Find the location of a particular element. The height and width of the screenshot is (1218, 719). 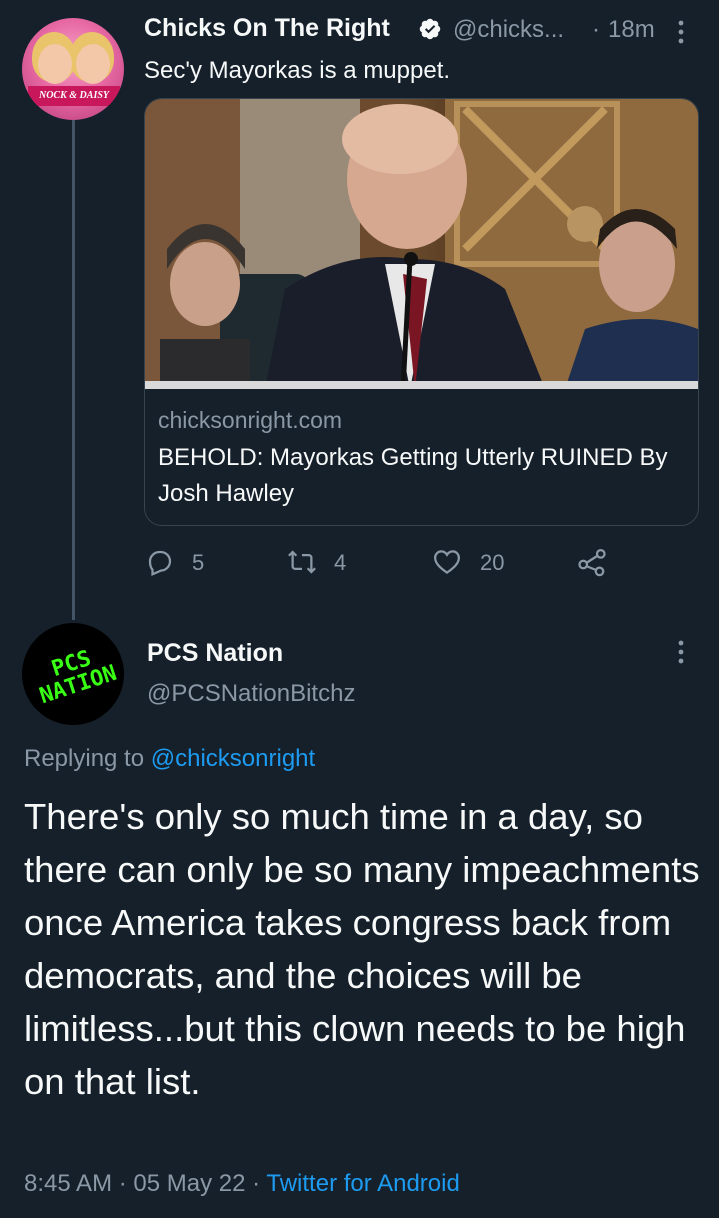

like-count: 20 is located at coordinates (492, 562).